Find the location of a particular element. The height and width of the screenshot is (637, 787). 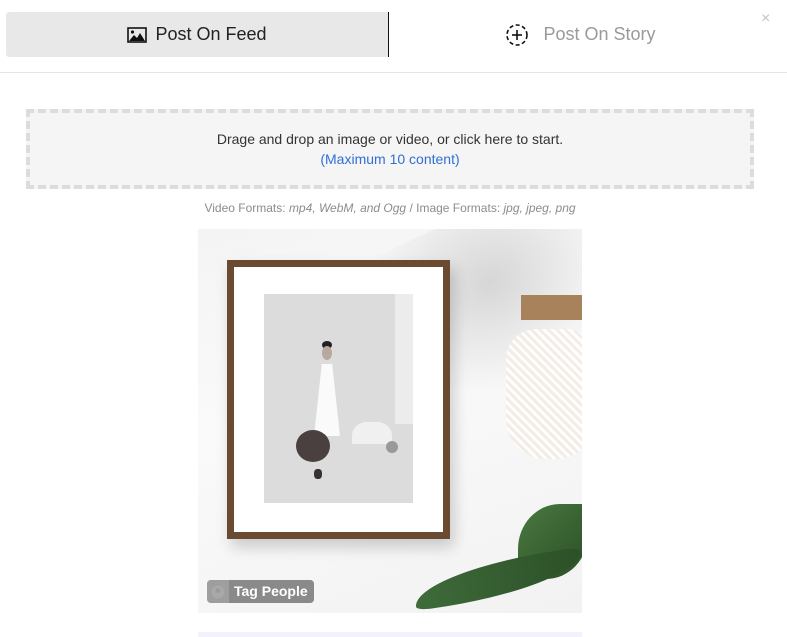

plant-leaf-lower is located at coordinates (496, 579).